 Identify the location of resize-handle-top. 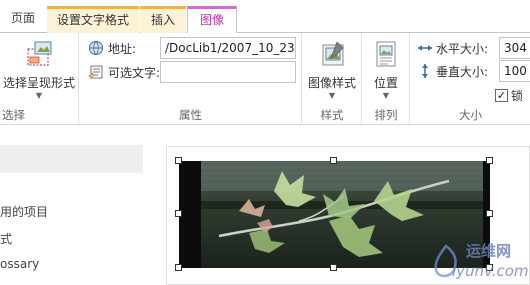
(333, 160).